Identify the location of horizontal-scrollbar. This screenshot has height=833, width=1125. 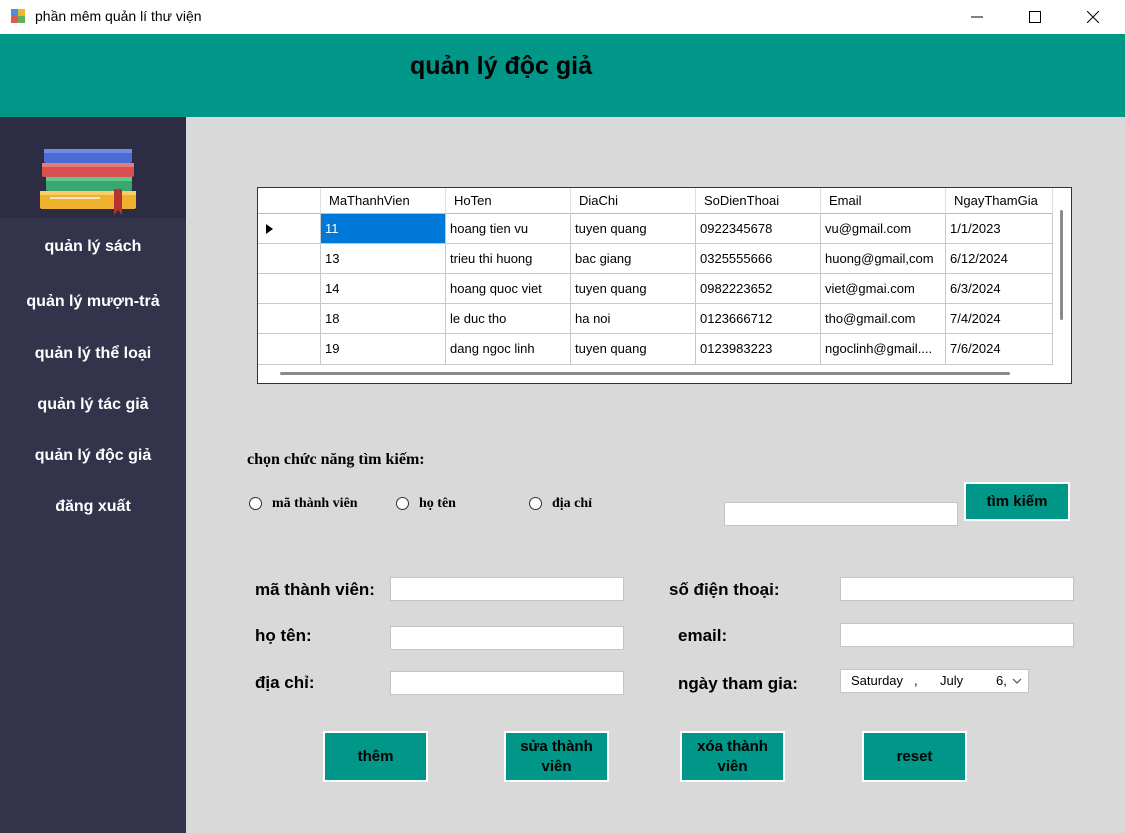
(664, 374).